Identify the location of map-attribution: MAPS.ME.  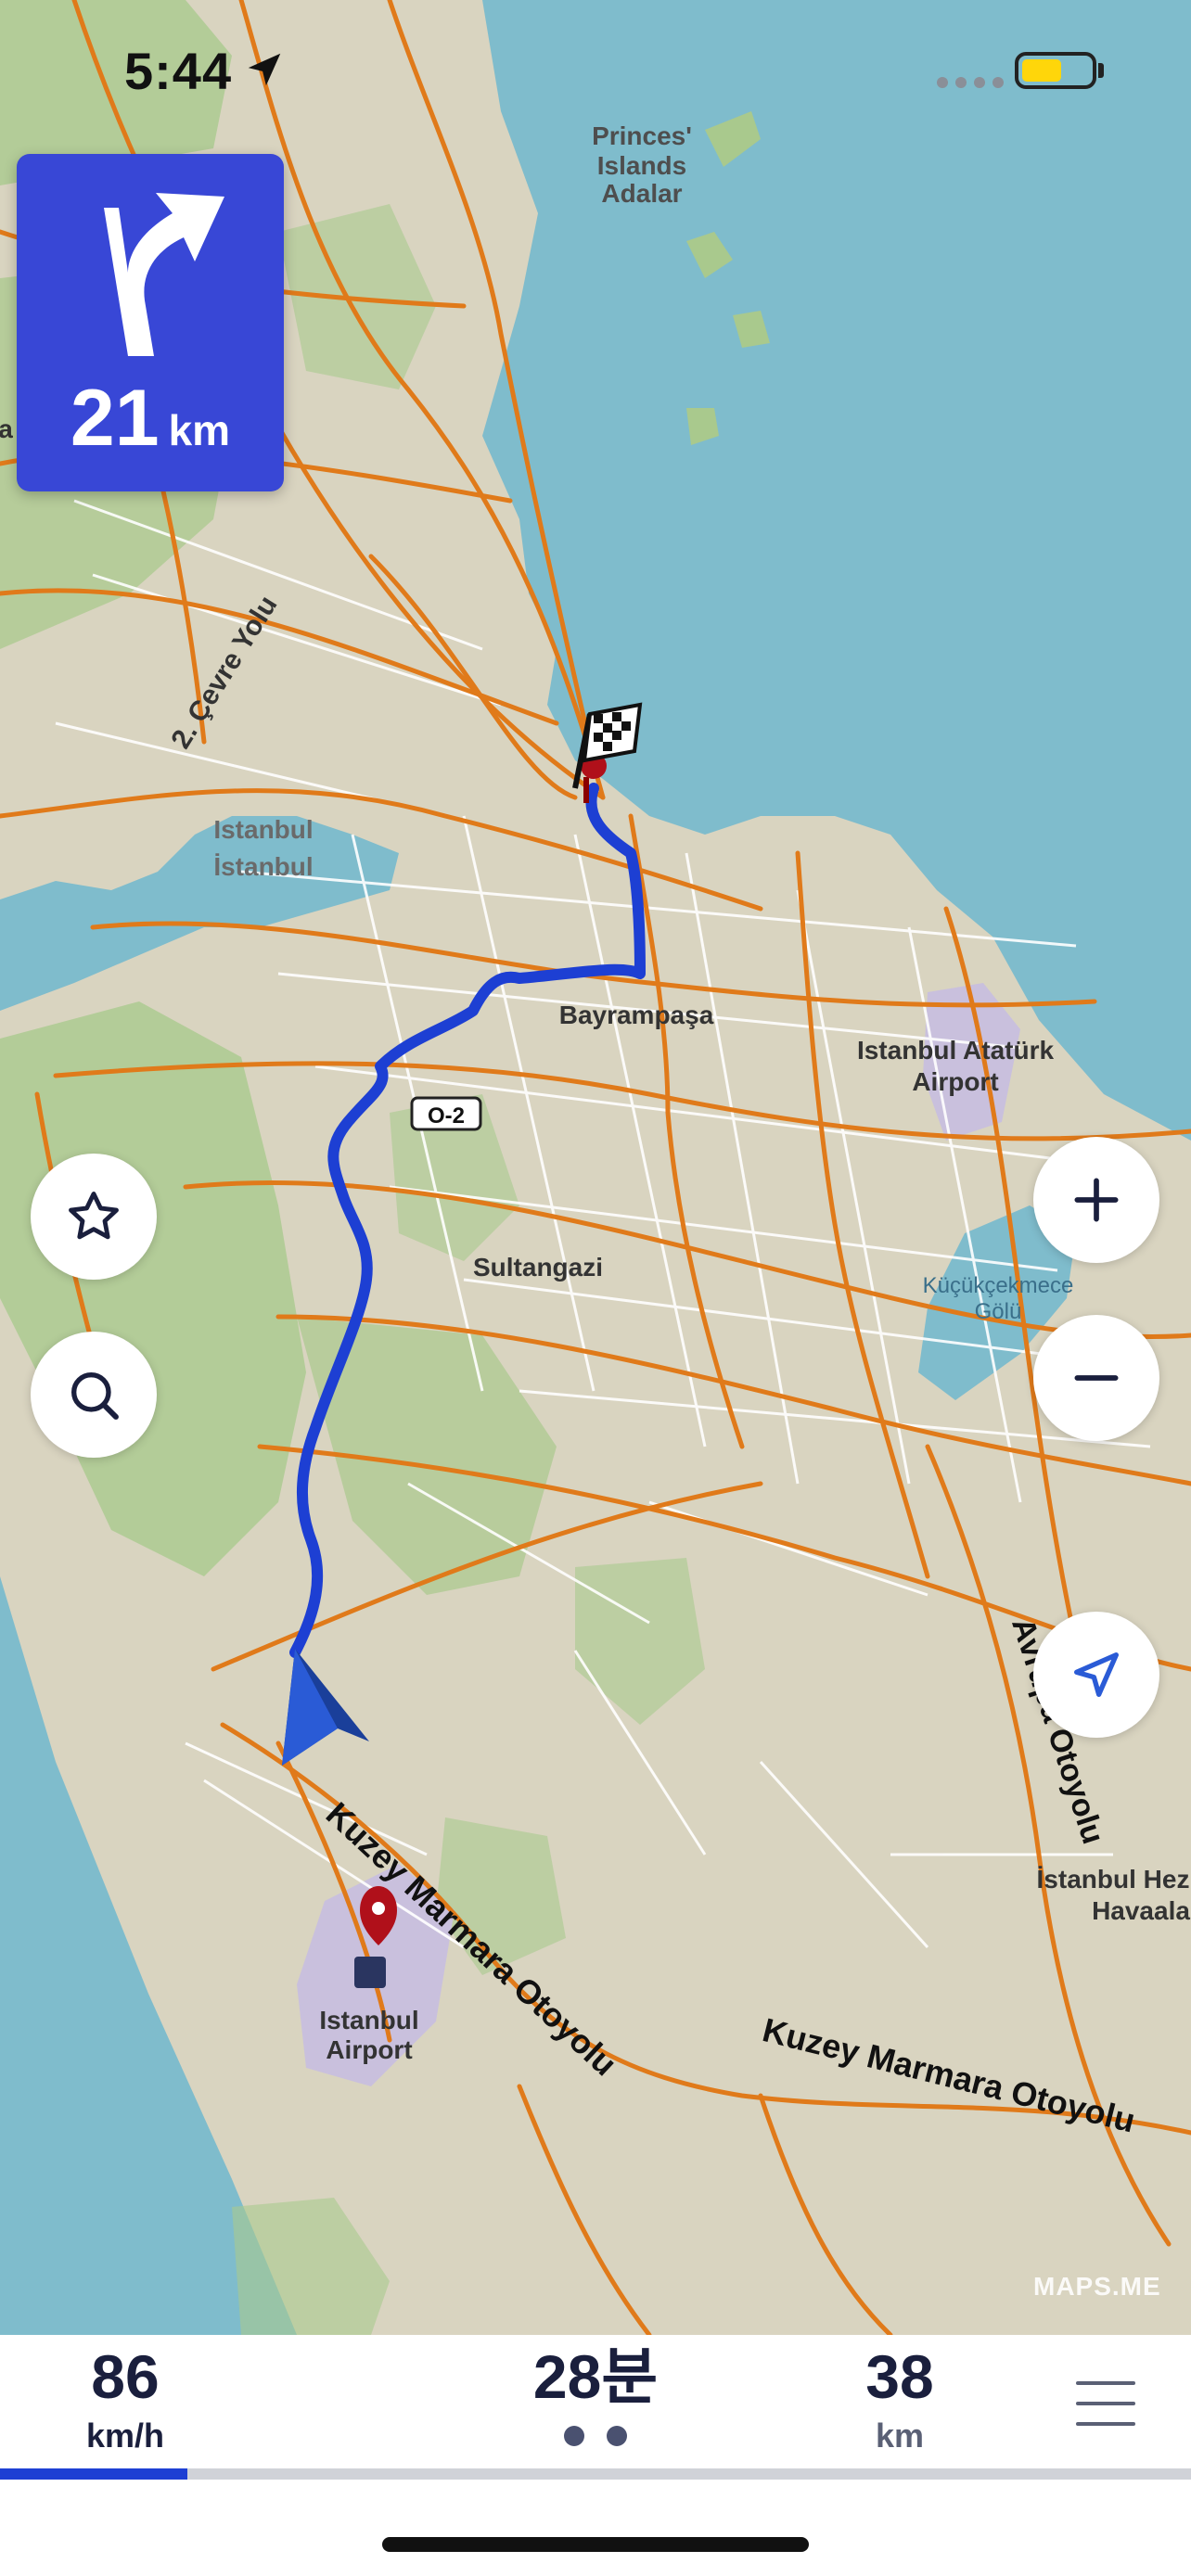
(1097, 2286).